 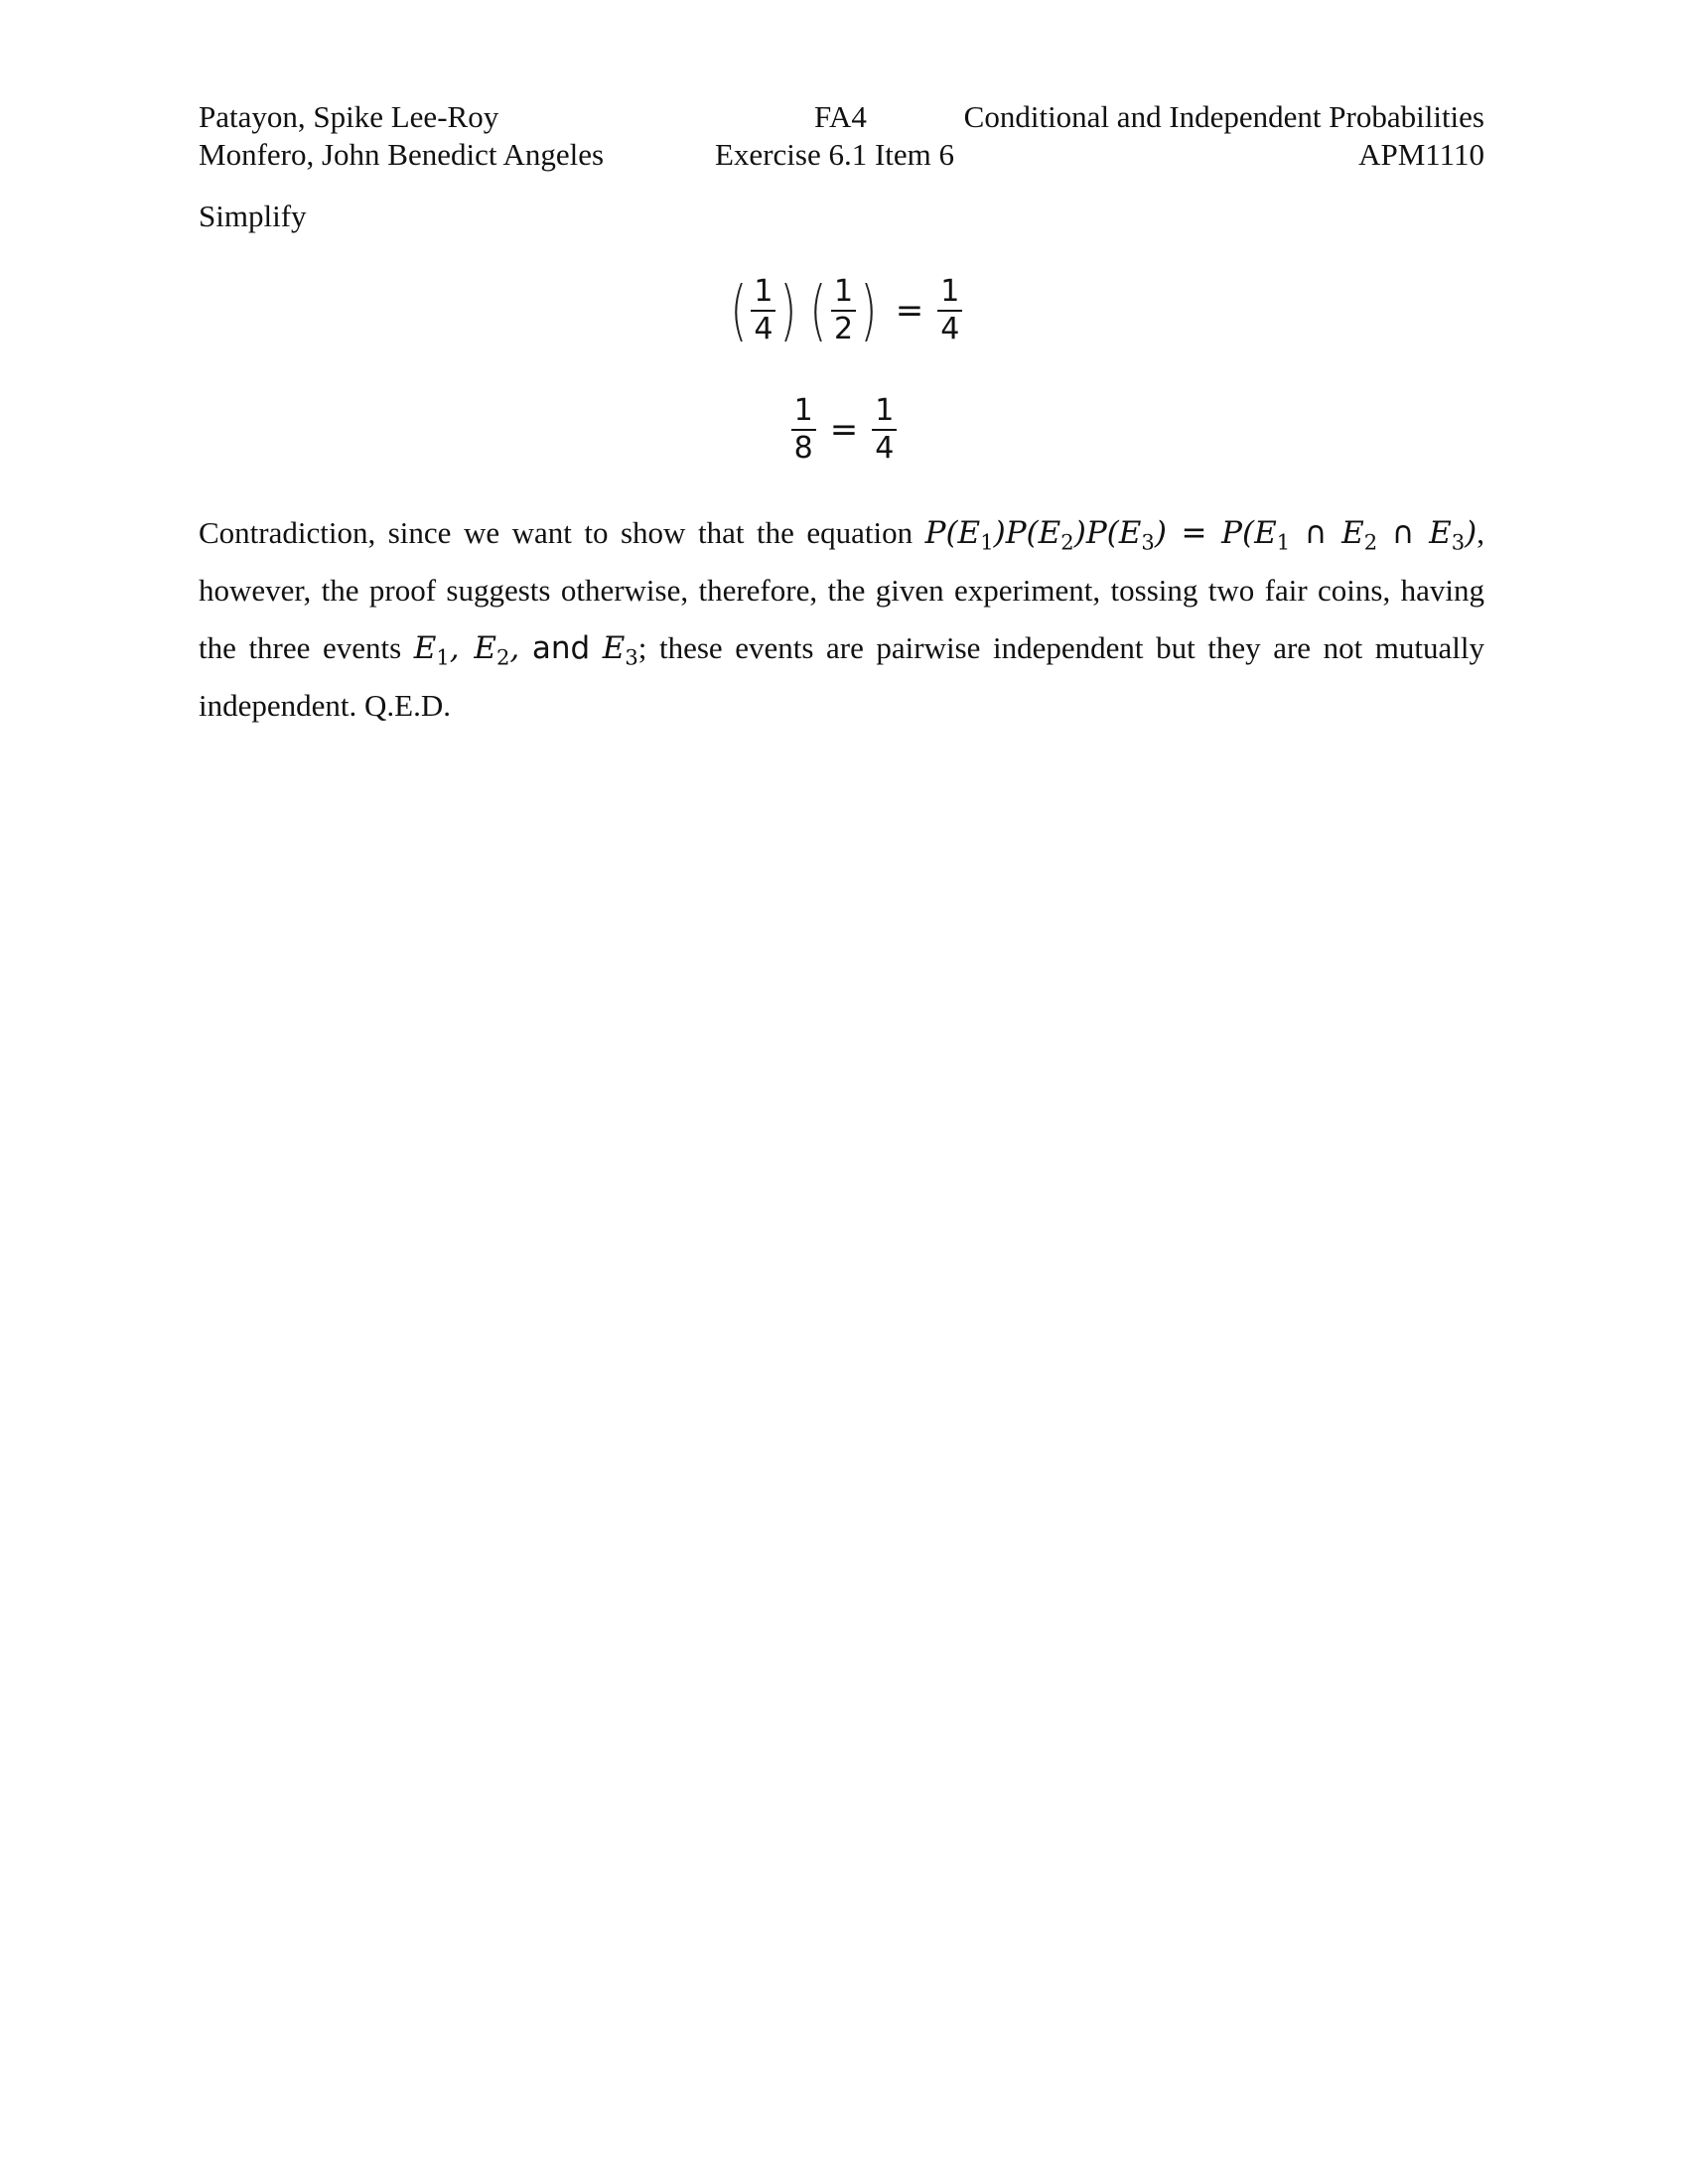 I want to click on author-name-1: Patayon, Spike Lee-Roy, so click(x=349, y=116).